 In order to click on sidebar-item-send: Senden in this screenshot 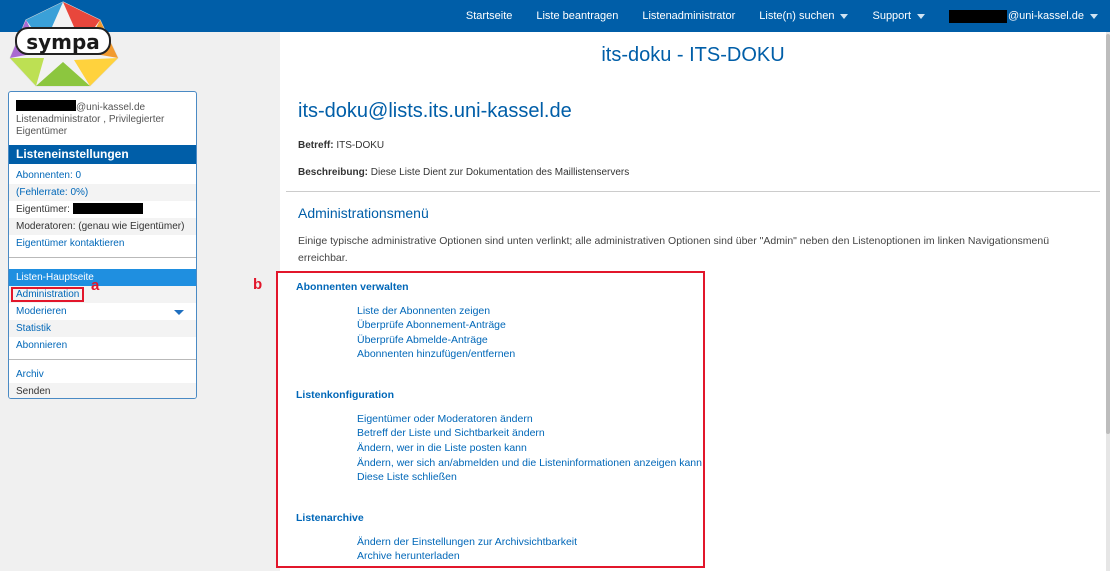, I will do `click(102, 390)`.